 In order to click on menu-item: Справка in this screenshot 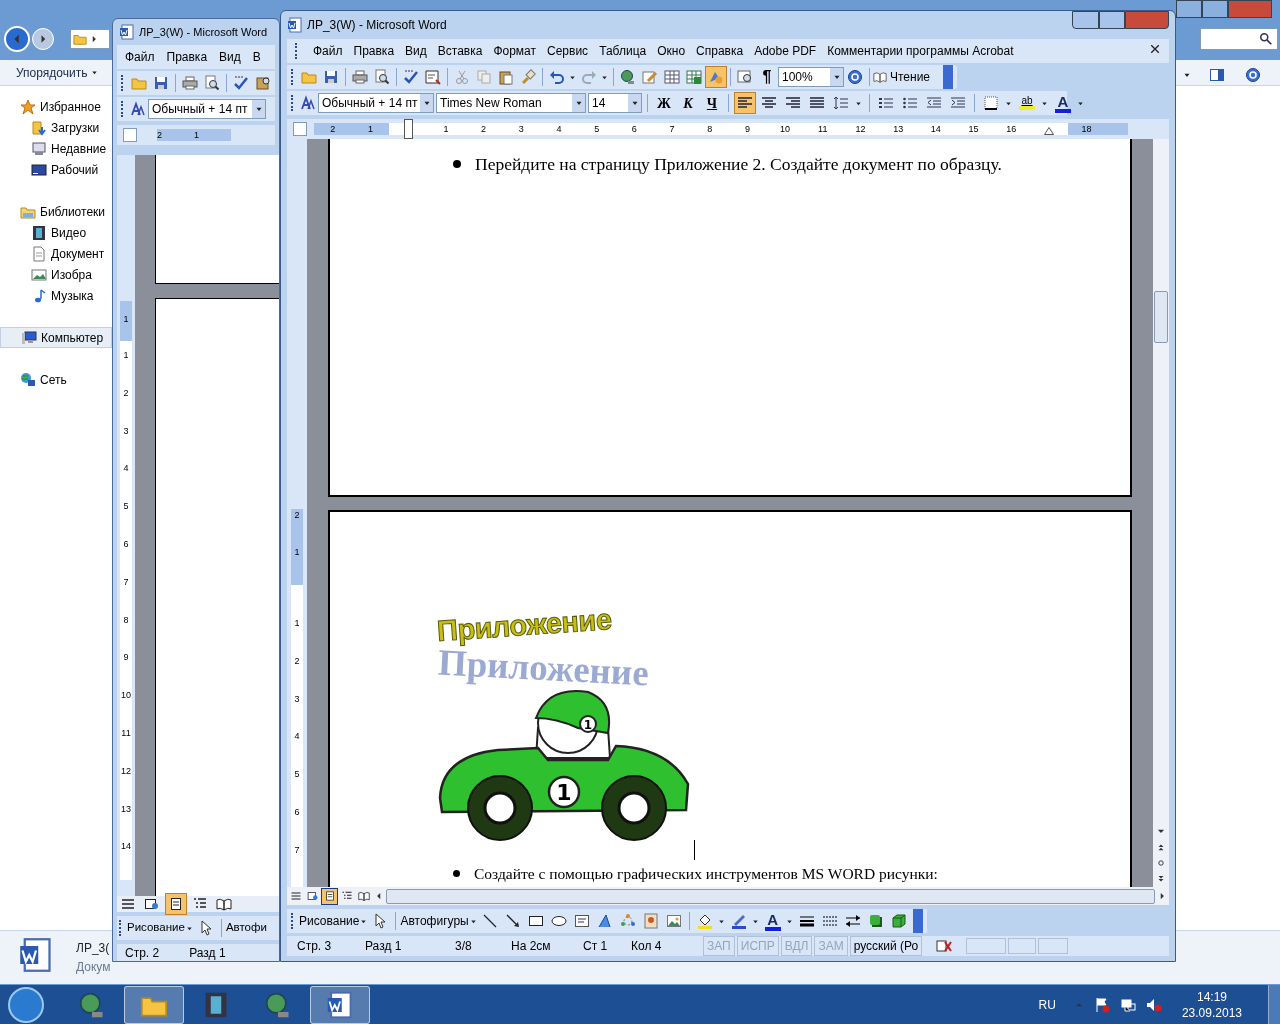, I will do `click(720, 51)`.